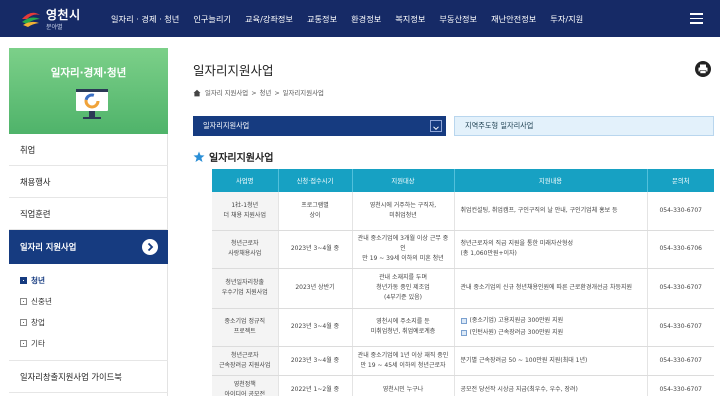  I want to click on program-name-cell: 영천정책 아이디어 공모전, so click(245, 385).